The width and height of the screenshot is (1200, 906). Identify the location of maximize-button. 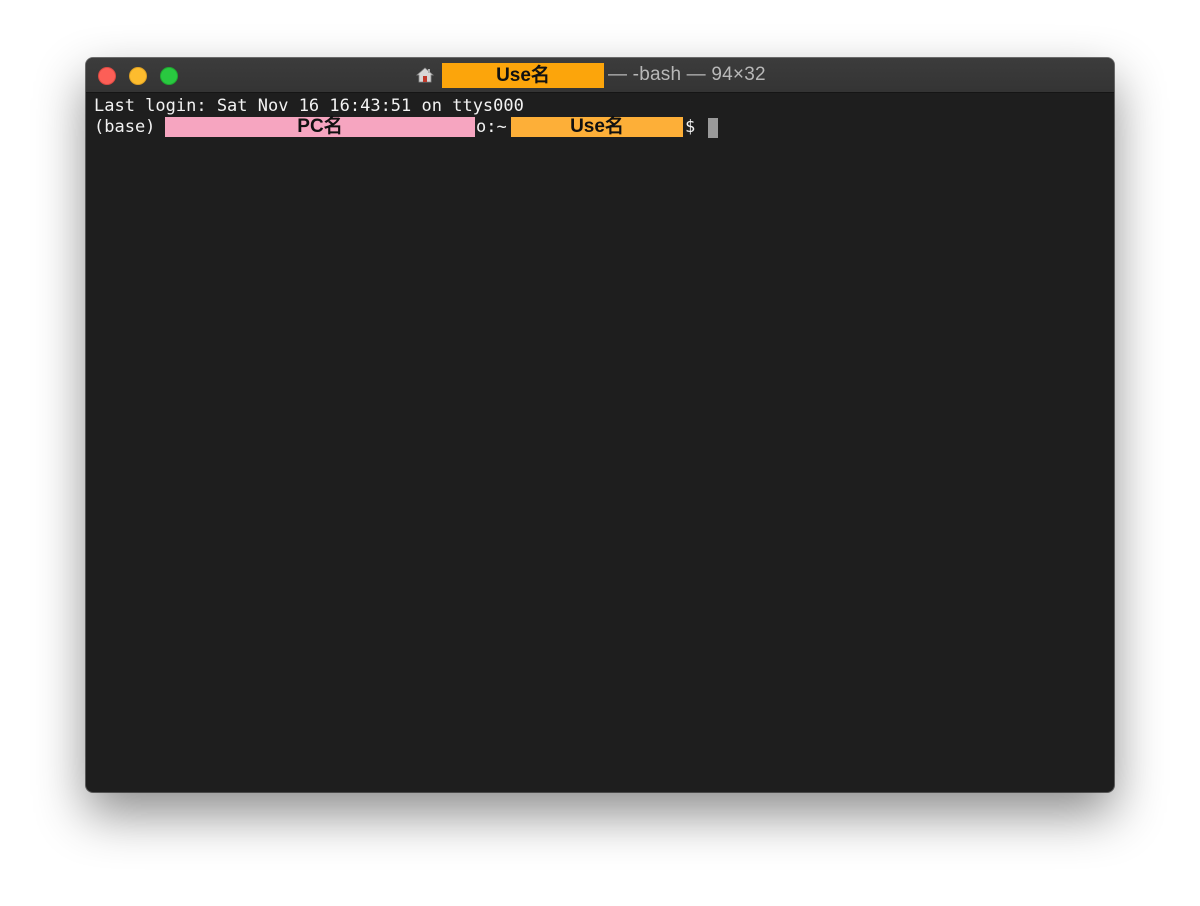
(169, 76).